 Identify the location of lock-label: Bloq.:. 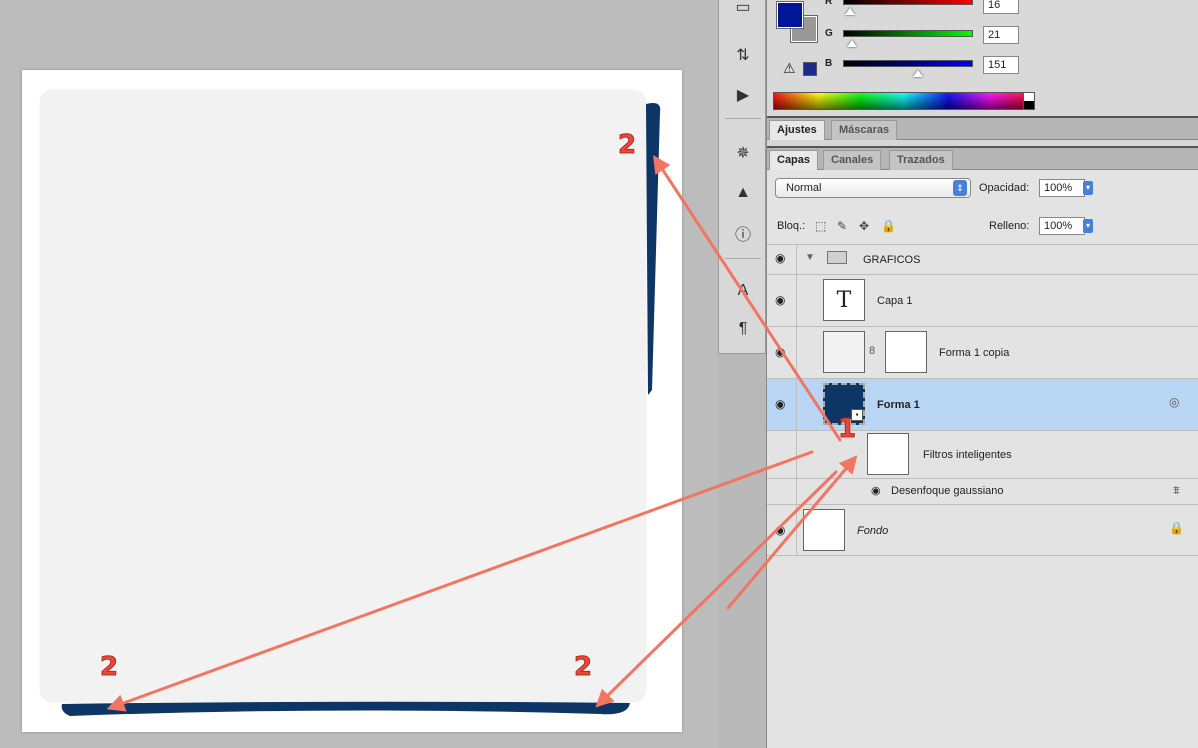
(791, 226).